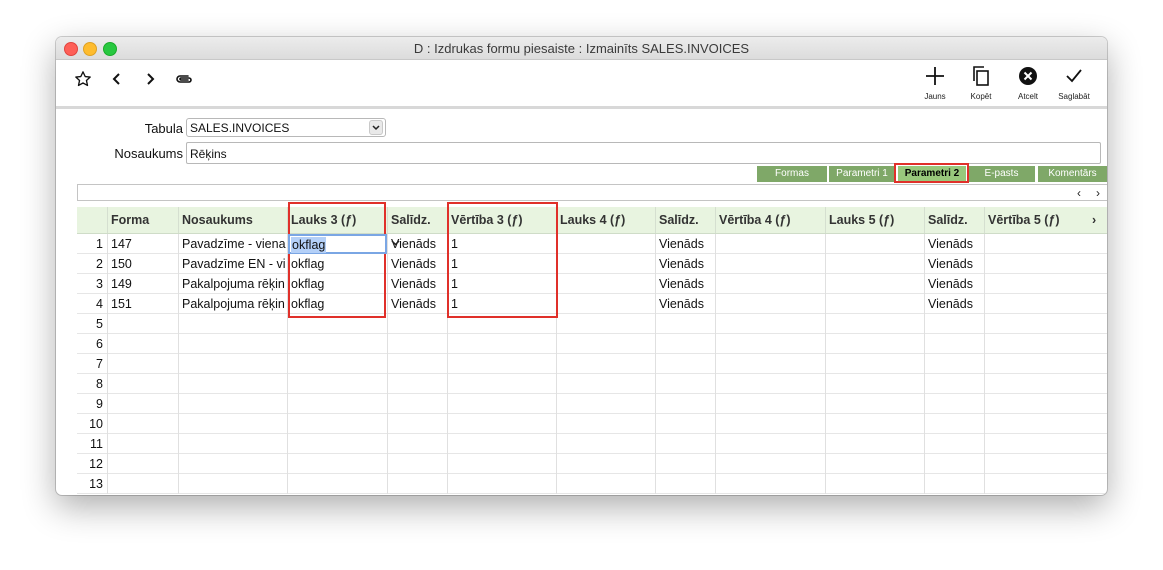  Describe the element at coordinates (685, 220) in the screenshot. I see `column-header-salidz-4: Salīdz.` at that location.